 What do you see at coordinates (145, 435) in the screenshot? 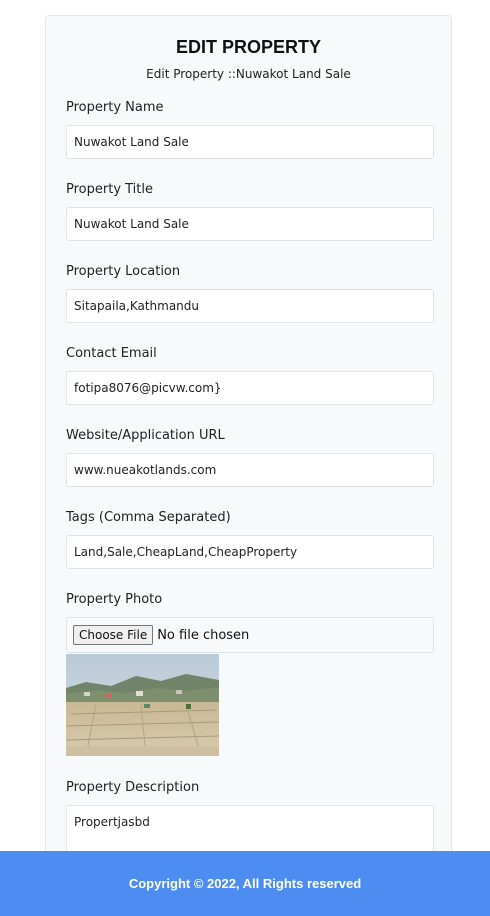
I see `website-url-label: Website/Application URL` at bounding box center [145, 435].